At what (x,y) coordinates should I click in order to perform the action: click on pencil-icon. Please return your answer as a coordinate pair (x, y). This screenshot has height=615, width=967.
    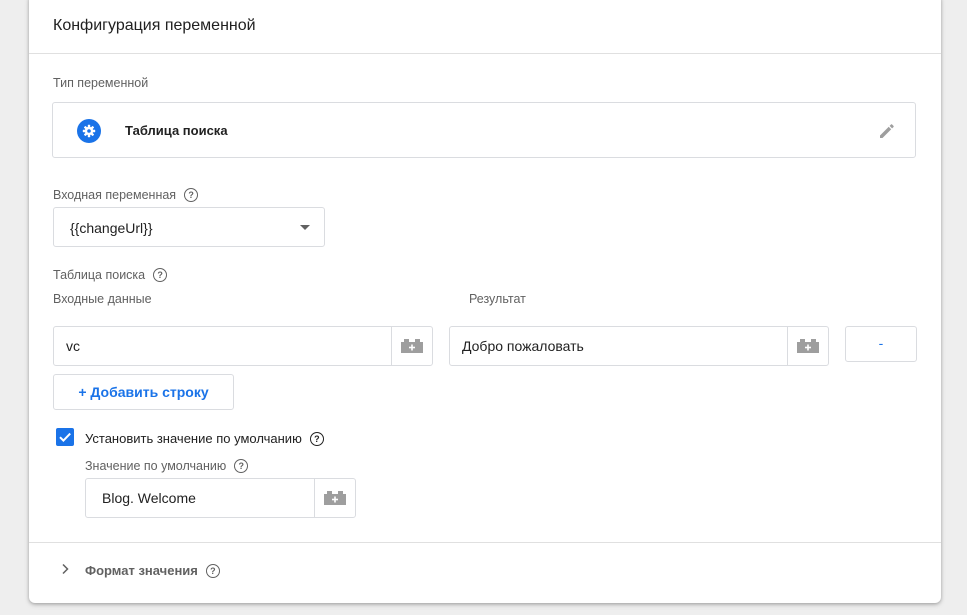
    Looking at the image, I should click on (887, 131).